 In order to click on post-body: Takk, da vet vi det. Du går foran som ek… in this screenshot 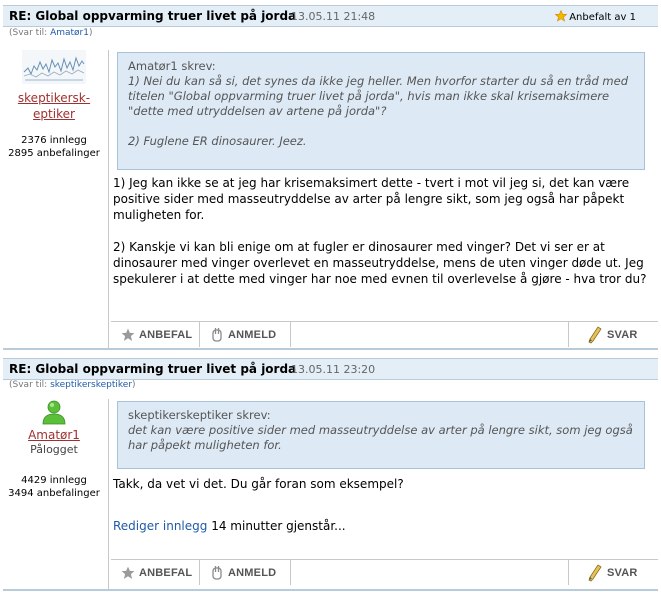, I will do `click(383, 505)`.